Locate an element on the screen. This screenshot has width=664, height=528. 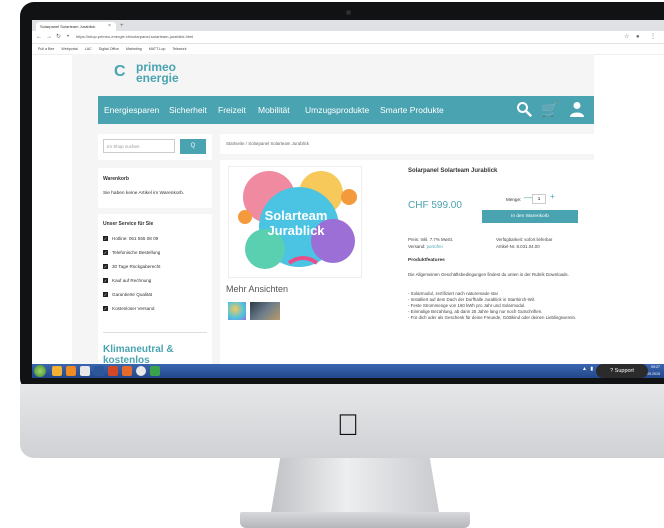
divider is located at coordinates (155, 332).